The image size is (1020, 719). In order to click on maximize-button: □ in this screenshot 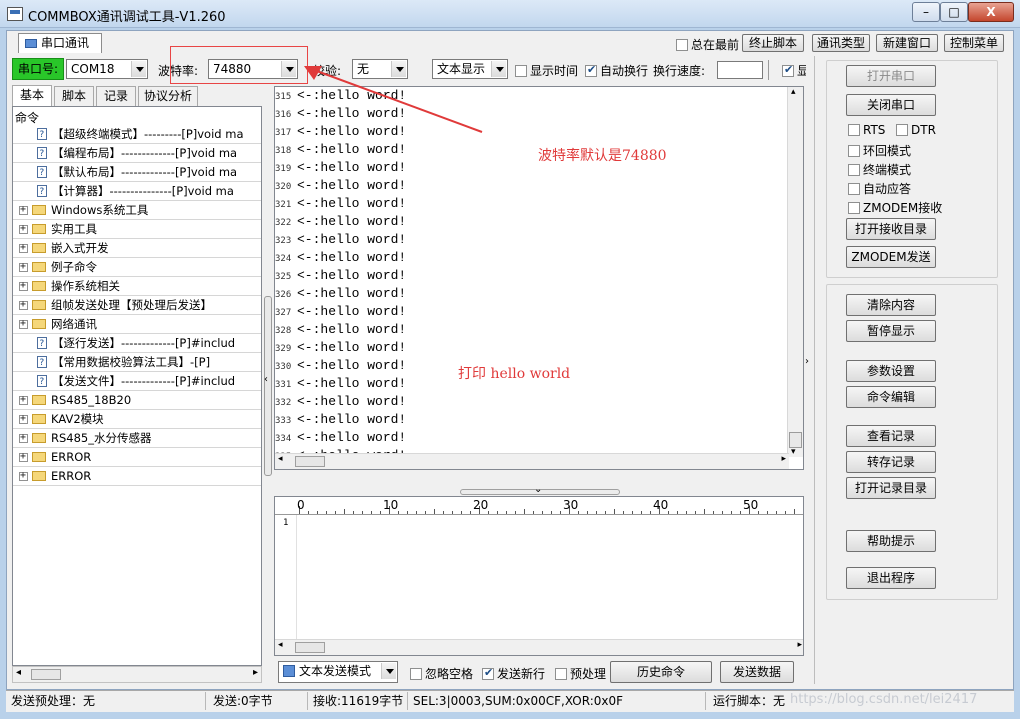, I will do `click(954, 12)`.